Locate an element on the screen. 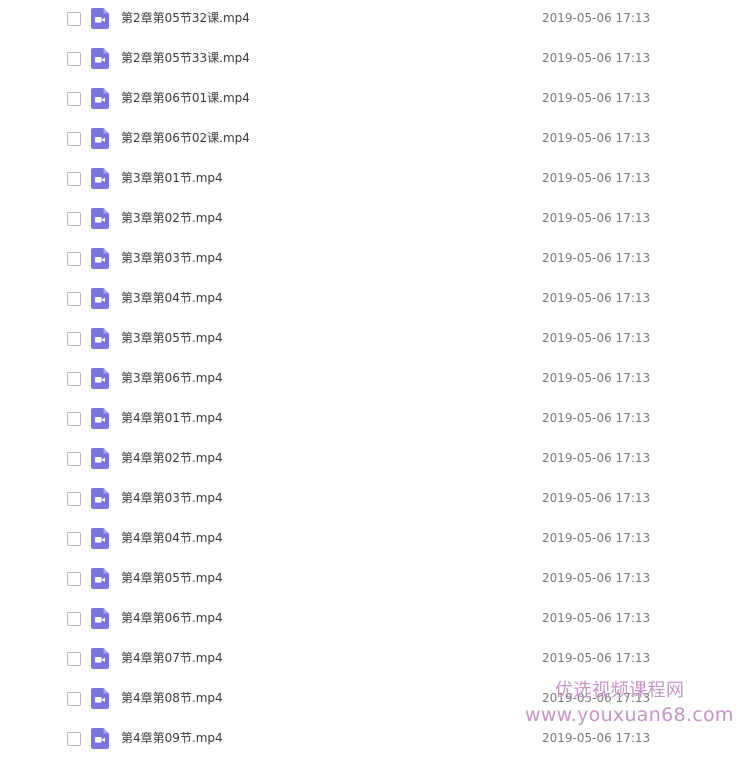 The width and height of the screenshot is (745, 765). file-name: 第2章第05节33课.mp4 is located at coordinates (185, 58).